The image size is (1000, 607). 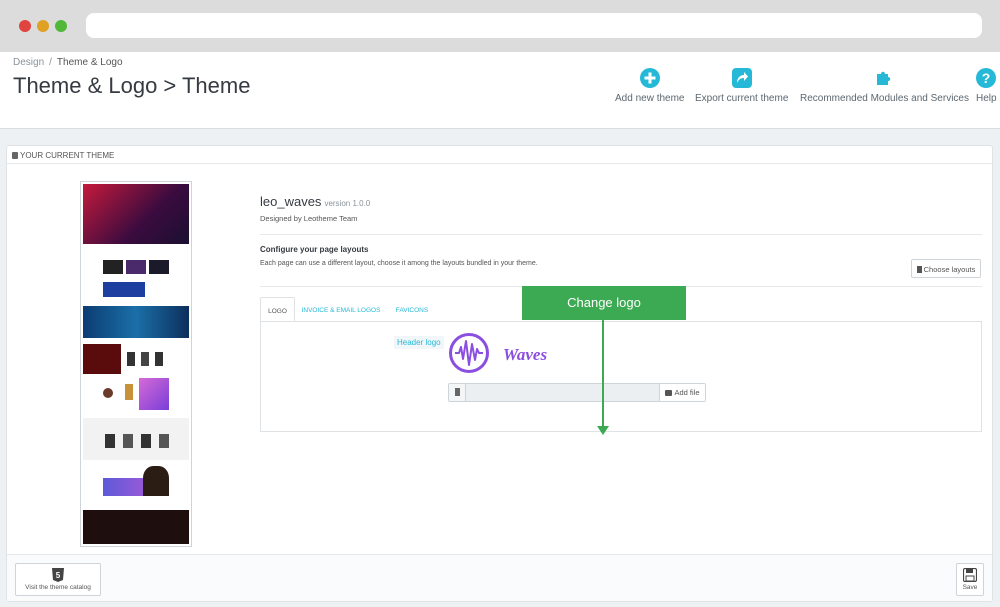 I want to click on header-logo-label: Header logo, so click(x=419, y=342).